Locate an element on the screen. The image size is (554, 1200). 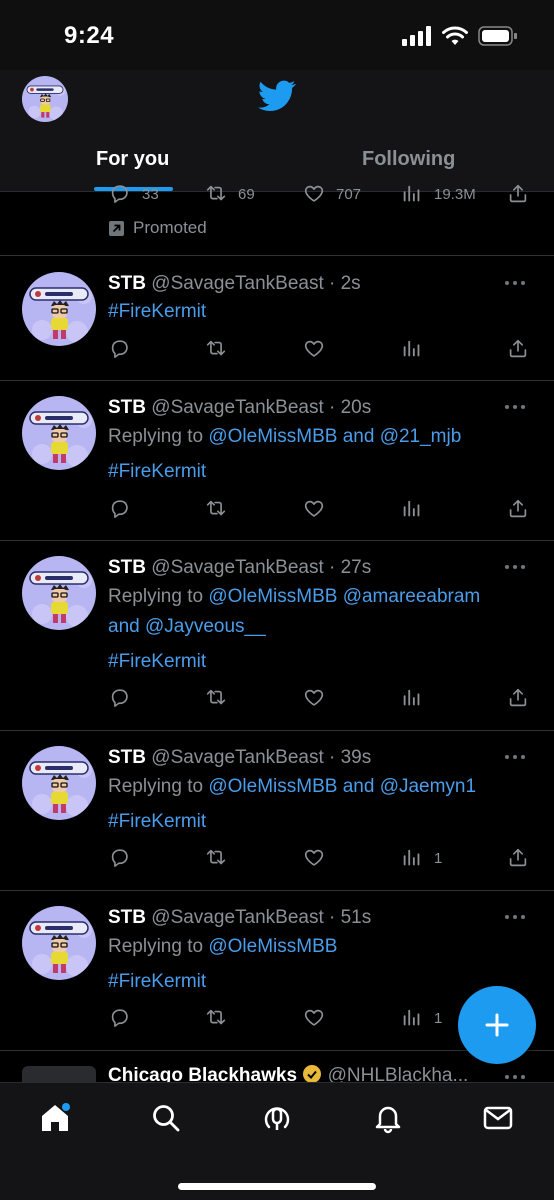
compose-tweet-button is located at coordinates (497, 1025).